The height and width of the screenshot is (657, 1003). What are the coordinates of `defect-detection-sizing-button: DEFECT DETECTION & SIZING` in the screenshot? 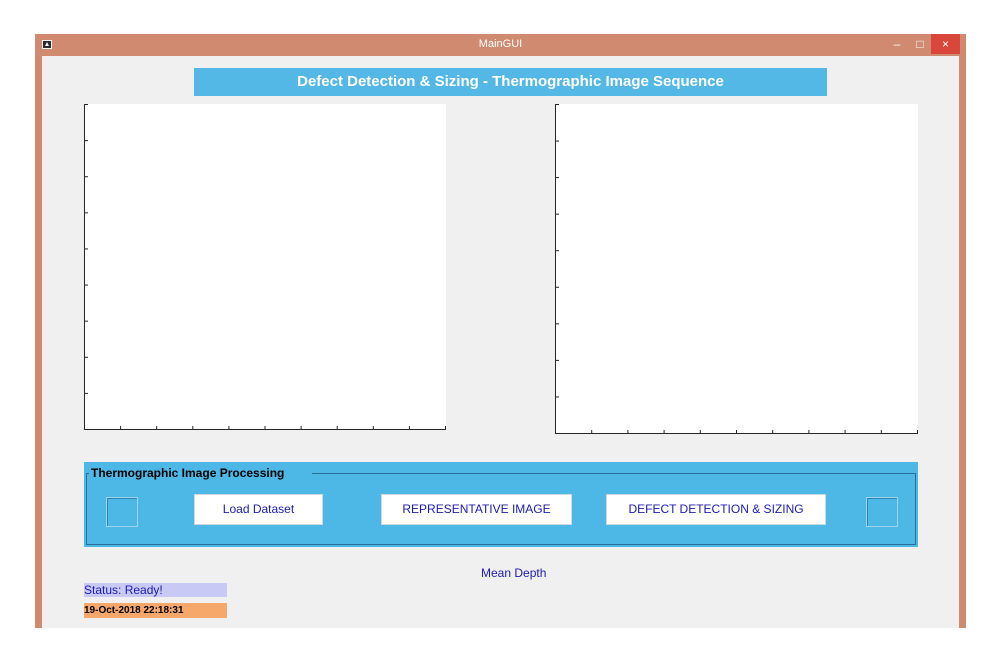 It's located at (716, 509).